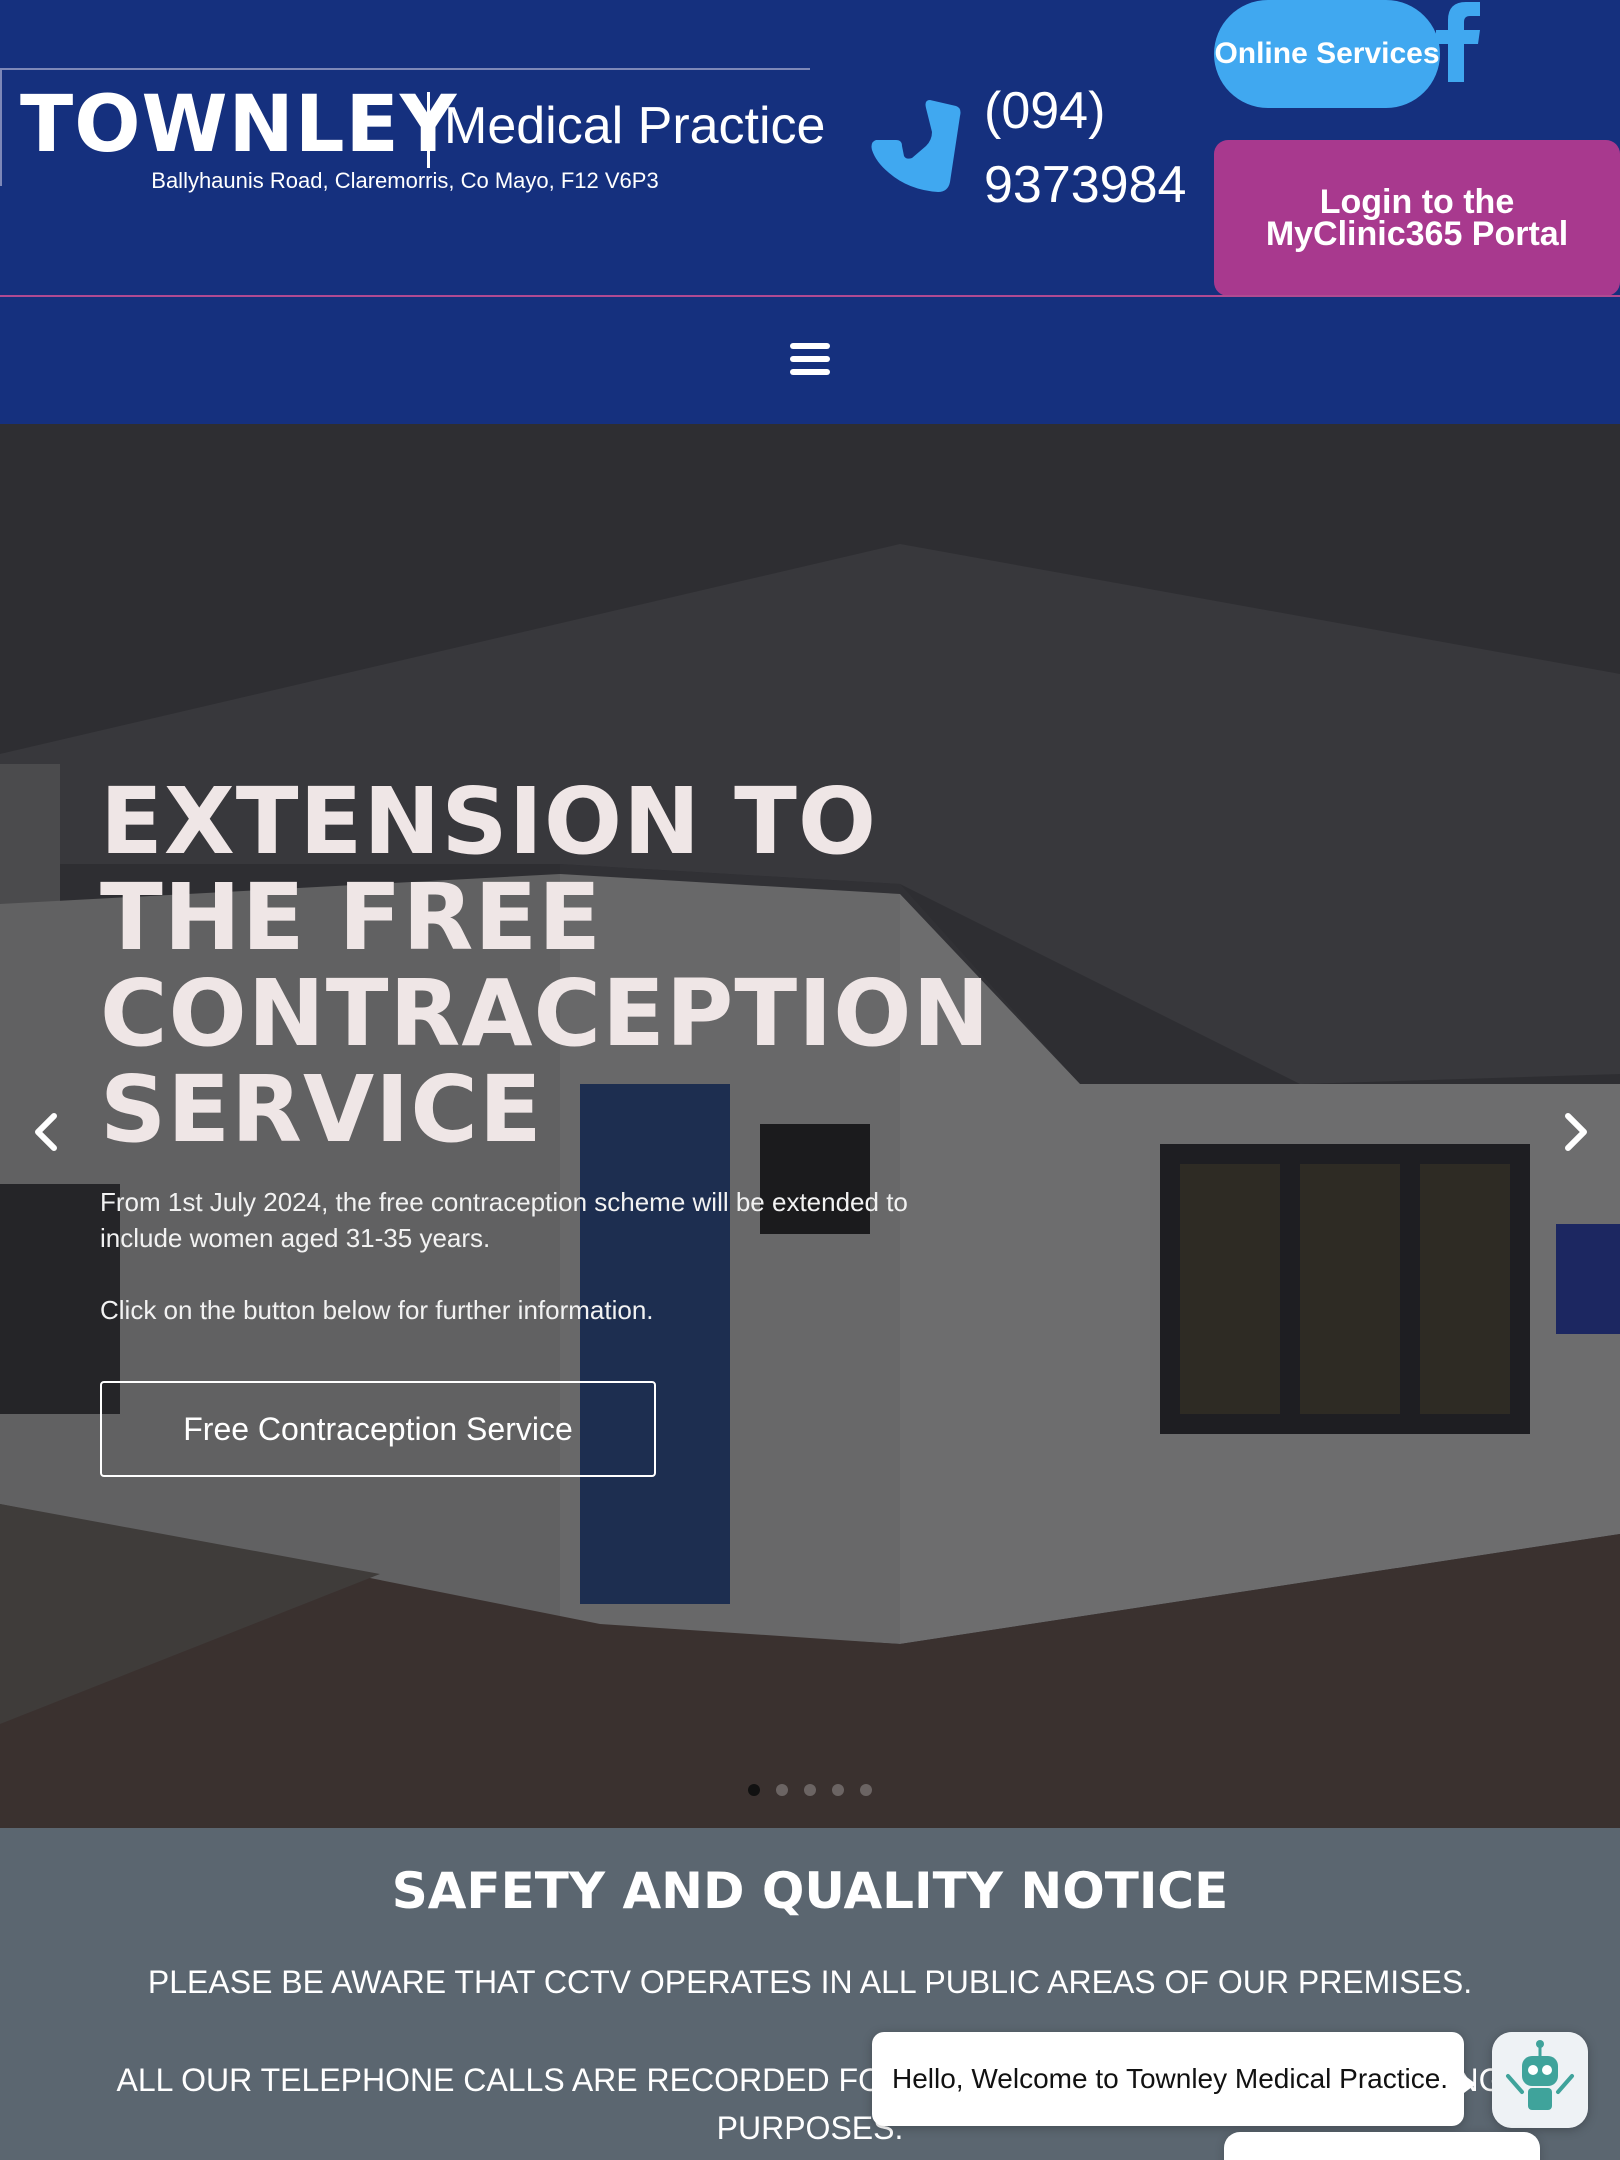  I want to click on phone-area-code: (094), so click(1094, 111).